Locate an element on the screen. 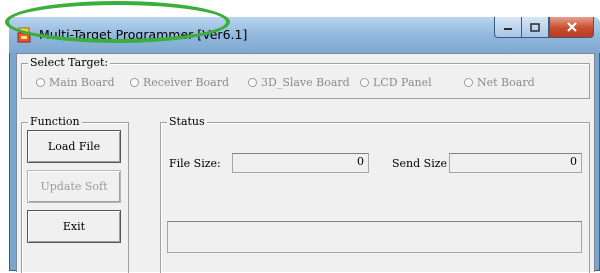  minimize-button is located at coordinates (507, 27).